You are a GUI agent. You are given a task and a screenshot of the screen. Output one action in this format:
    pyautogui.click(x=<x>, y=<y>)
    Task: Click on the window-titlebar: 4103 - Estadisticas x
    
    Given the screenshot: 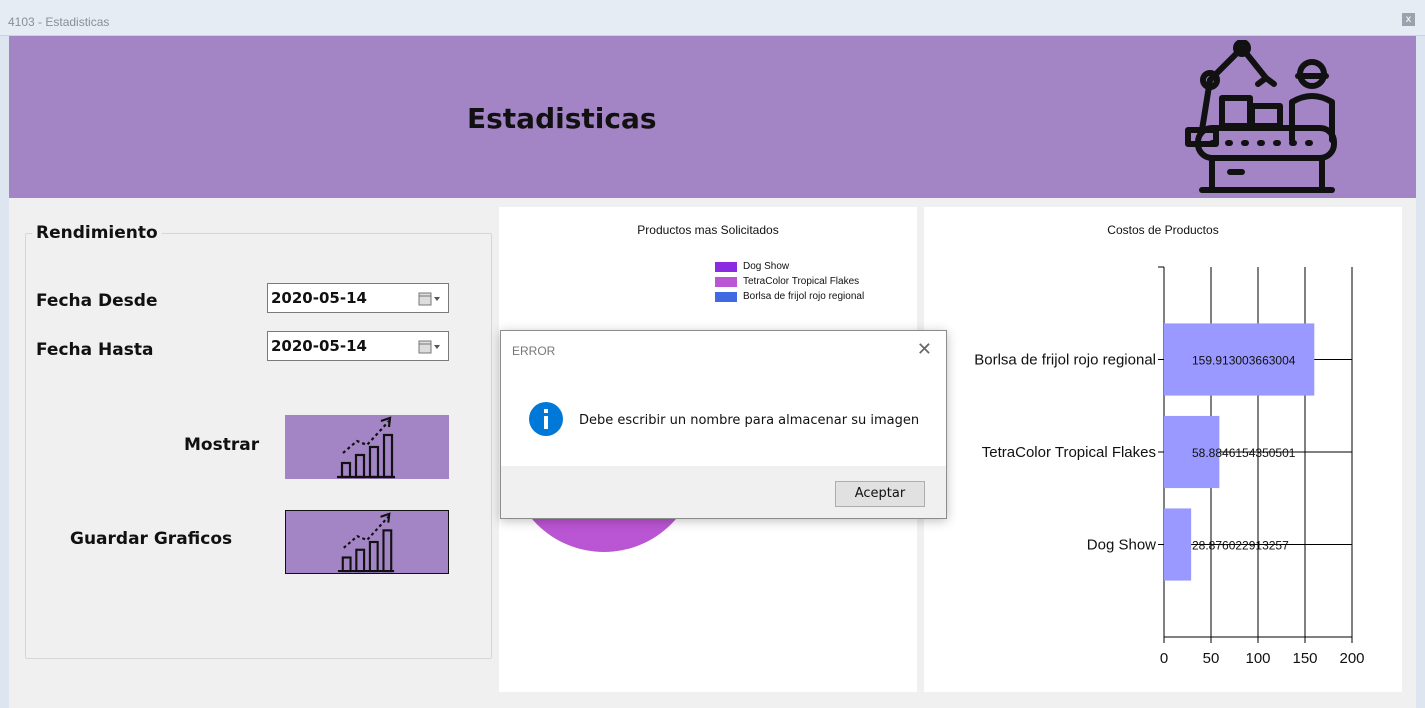 What is the action you would take?
    pyautogui.click(x=712, y=18)
    